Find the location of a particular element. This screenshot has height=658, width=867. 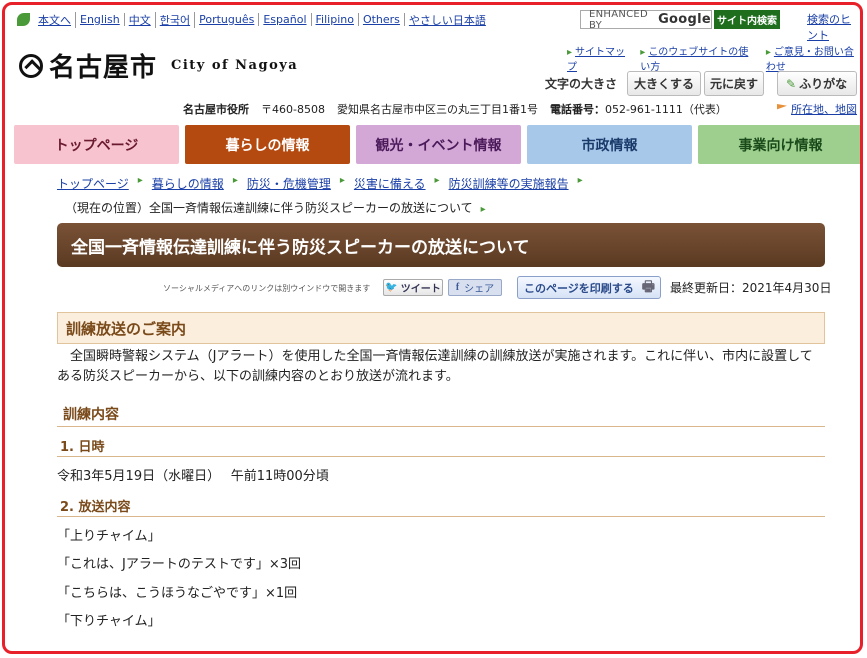

nav-tab-business: 事業向け情報 is located at coordinates (779, 144).